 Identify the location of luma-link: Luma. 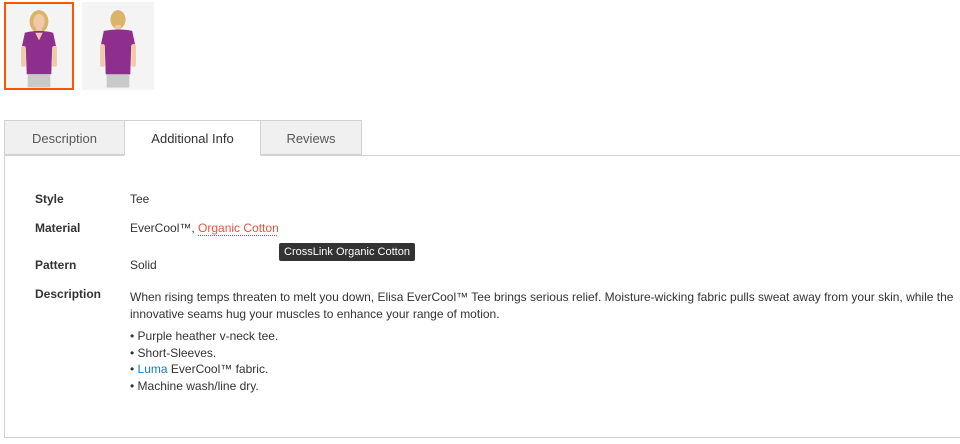
(153, 369).